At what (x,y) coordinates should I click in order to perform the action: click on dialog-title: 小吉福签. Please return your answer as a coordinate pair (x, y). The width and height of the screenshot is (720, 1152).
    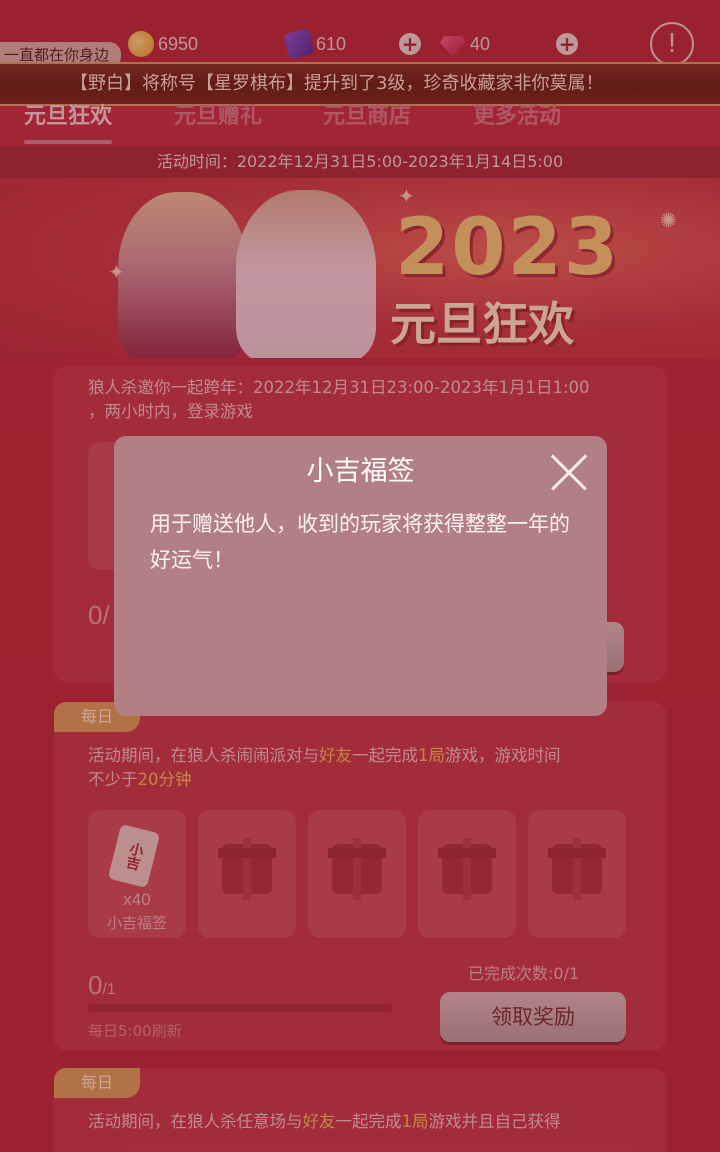
    Looking at the image, I should click on (360, 471).